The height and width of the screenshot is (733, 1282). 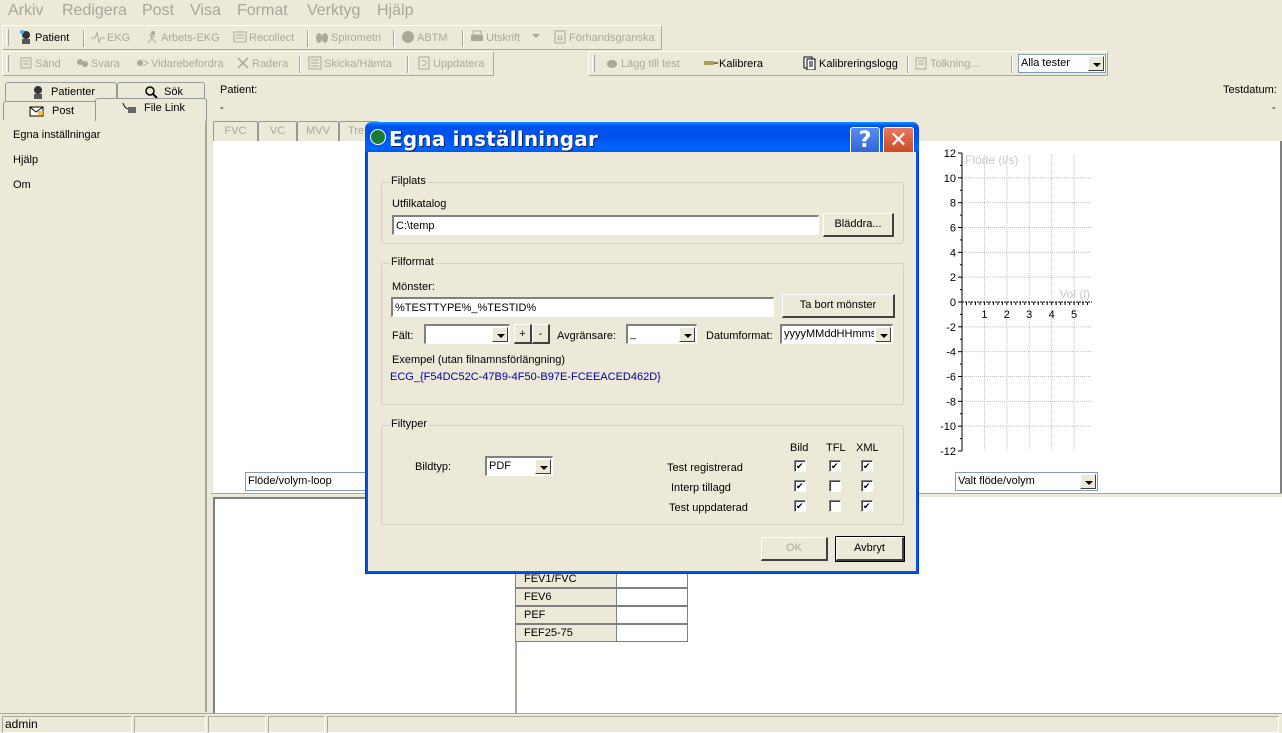 What do you see at coordinates (40, 64) in the screenshot?
I see `sand-button: Sänd` at bounding box center [40, 64].